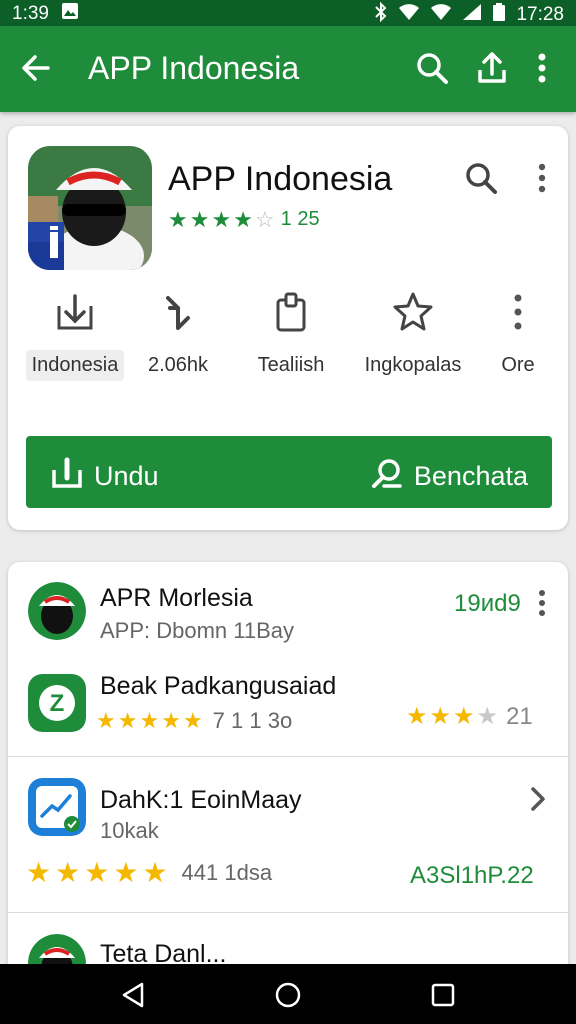  I want to click on home-circle-icon, so click(288, 995).